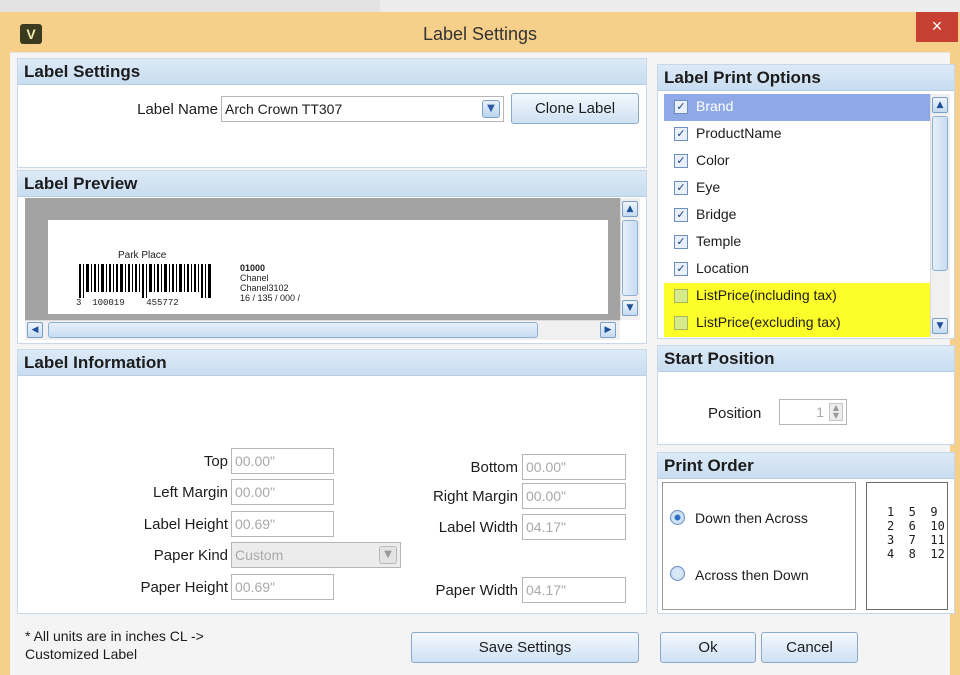 This screenshot has width=960, height=675. What do you see at coordinates (916, 540) in the screenshot?
I see `order-grid-row-3: 3 7 11` at bounding box center [916, 540].